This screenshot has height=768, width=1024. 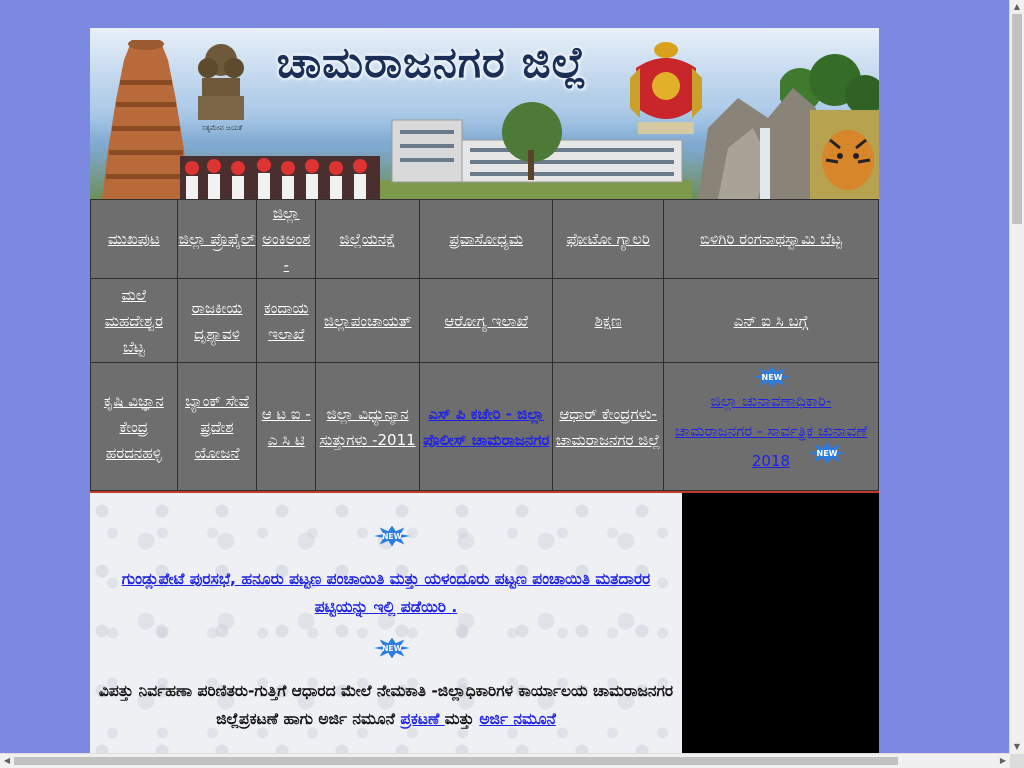 I want to click on nav-cell: ಆಧಾರ್ ಕೇಂದ್ರಗಳು- ಚಾಮರಾಜನಗರ ಜಿಲ್ಲೆ, so click(x=608, y=426).